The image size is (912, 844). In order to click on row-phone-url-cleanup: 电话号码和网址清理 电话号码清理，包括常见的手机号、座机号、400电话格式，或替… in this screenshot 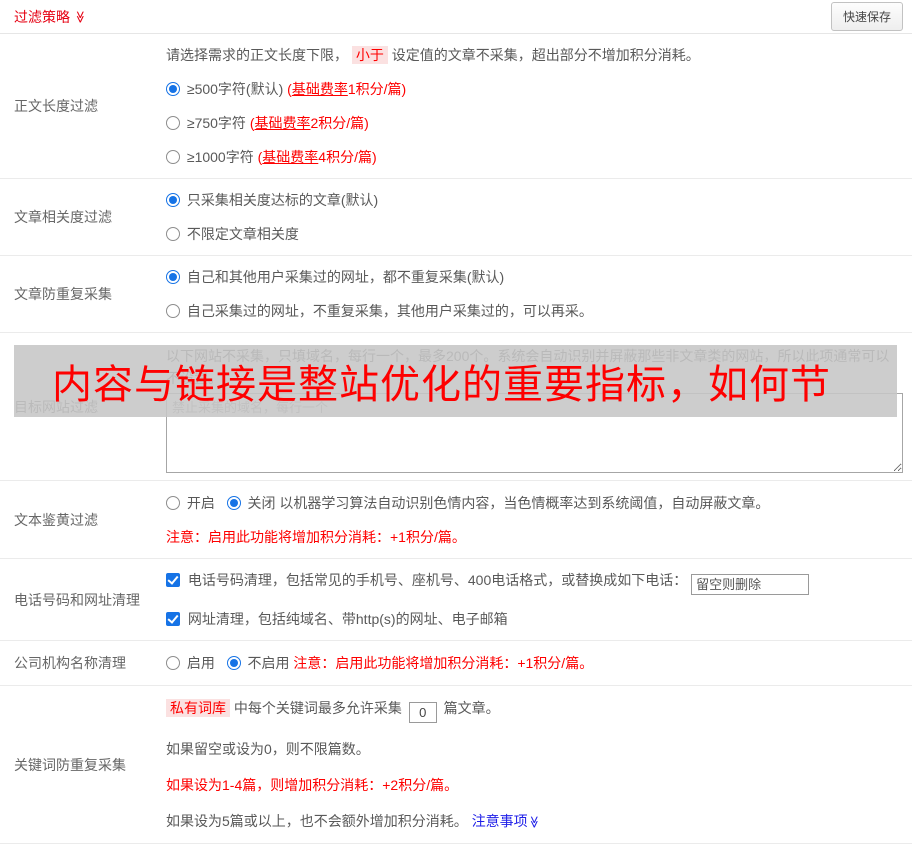, I will do `click(456, 600)`.